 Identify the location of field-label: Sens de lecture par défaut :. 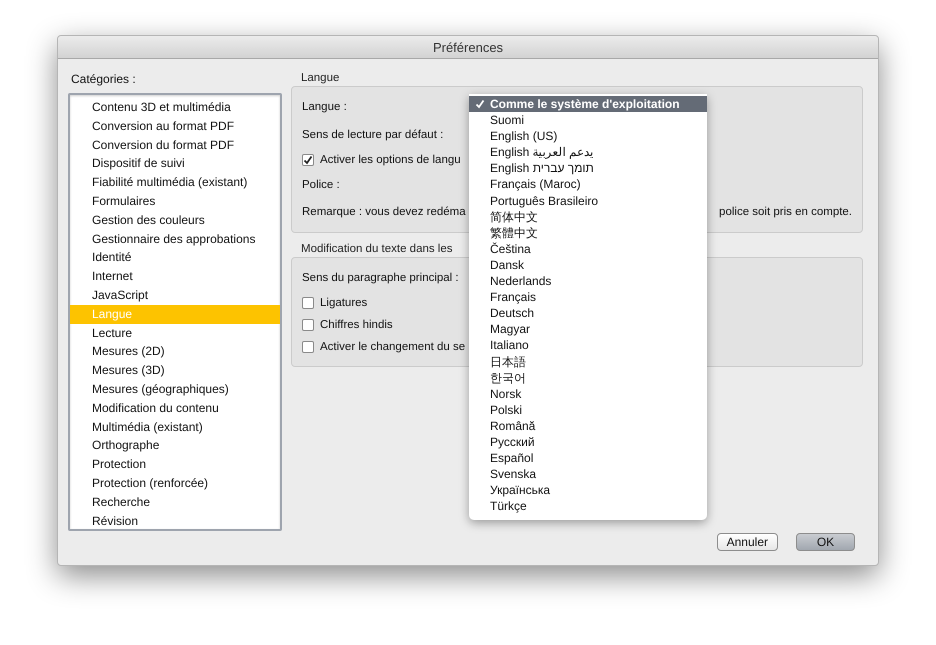
(373, 135).